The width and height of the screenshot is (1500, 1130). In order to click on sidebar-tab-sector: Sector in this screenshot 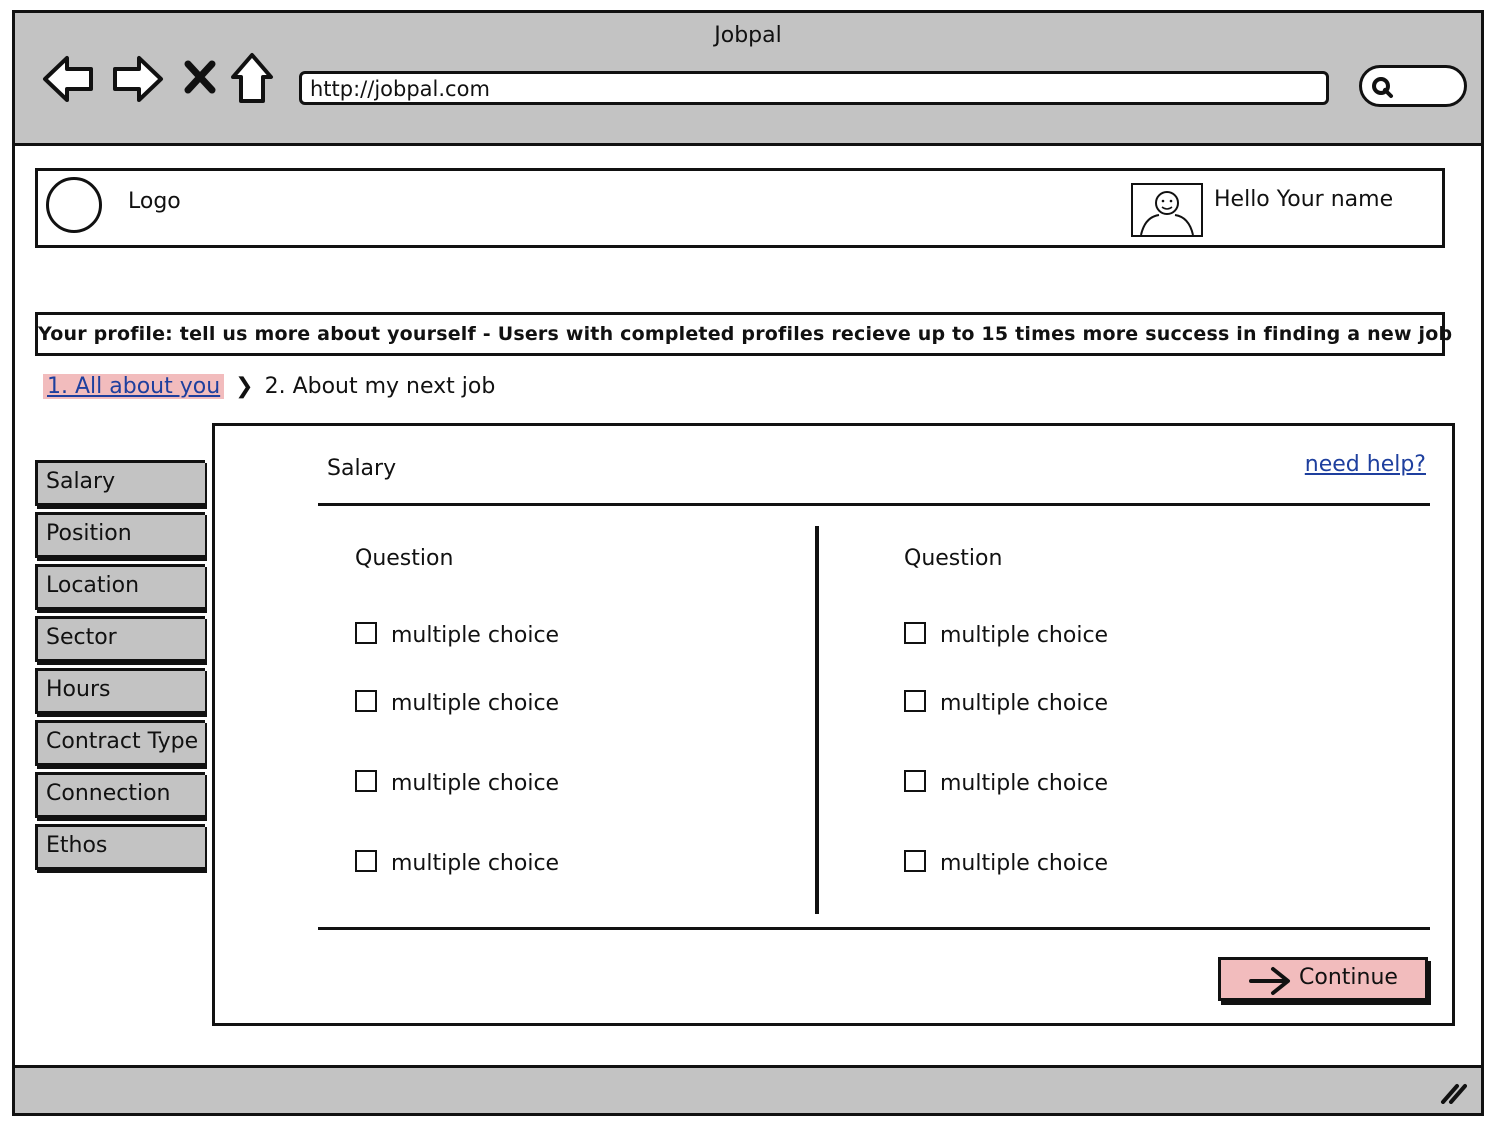, I will do `click(120, 639)`.